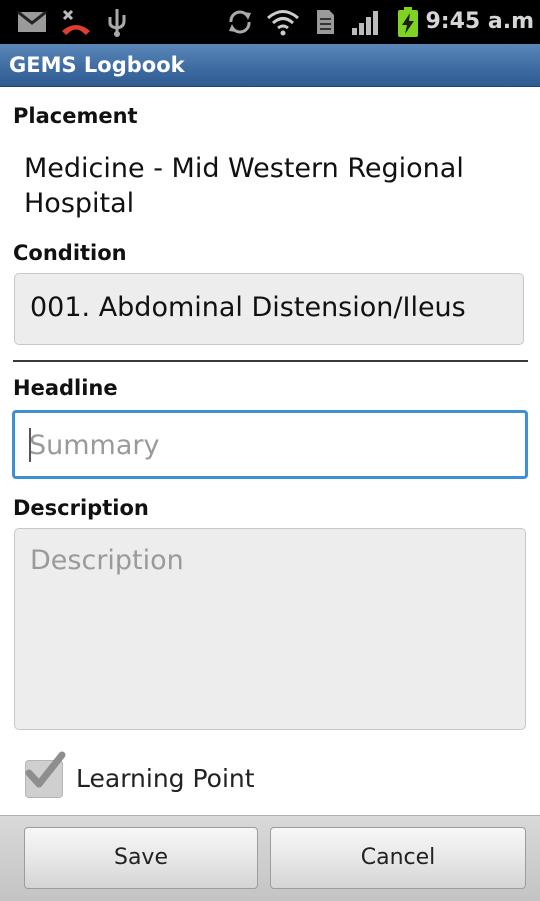 The width and height of the screenshot is (540, 901). Describe the element at coordinates (479, 21) in the screenshot. I see `clock-time: 9:45 a.m` at that location.